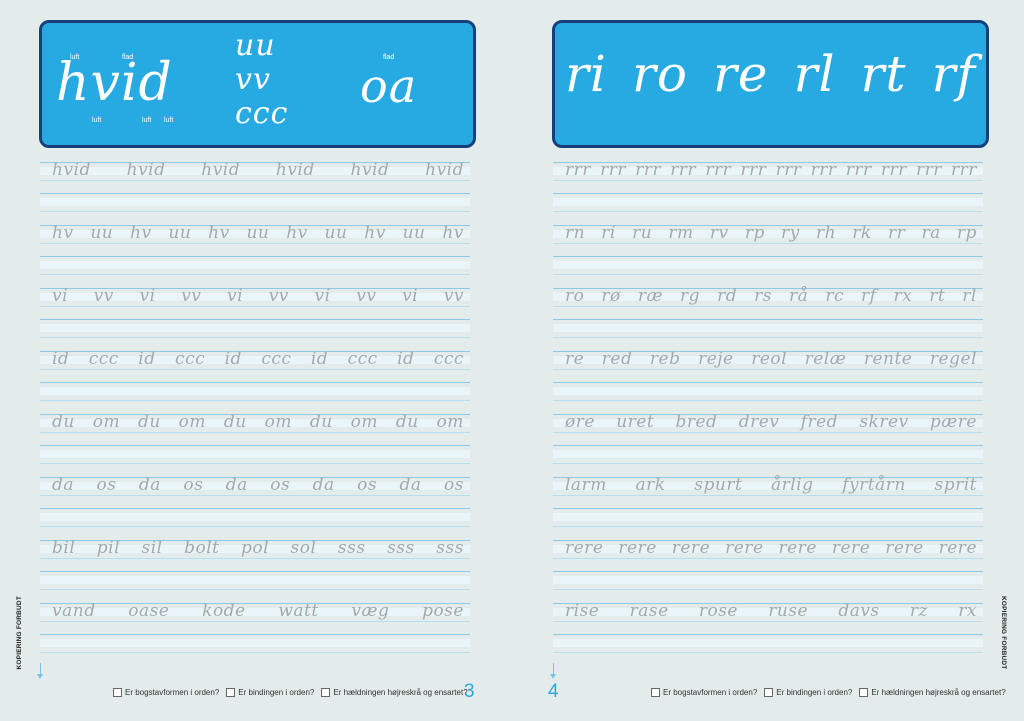 This screenshot has width=1024, height=721. Describe the element at coordinates (681, 233) in the screenshot. I see `trace-word: rm` at that location.